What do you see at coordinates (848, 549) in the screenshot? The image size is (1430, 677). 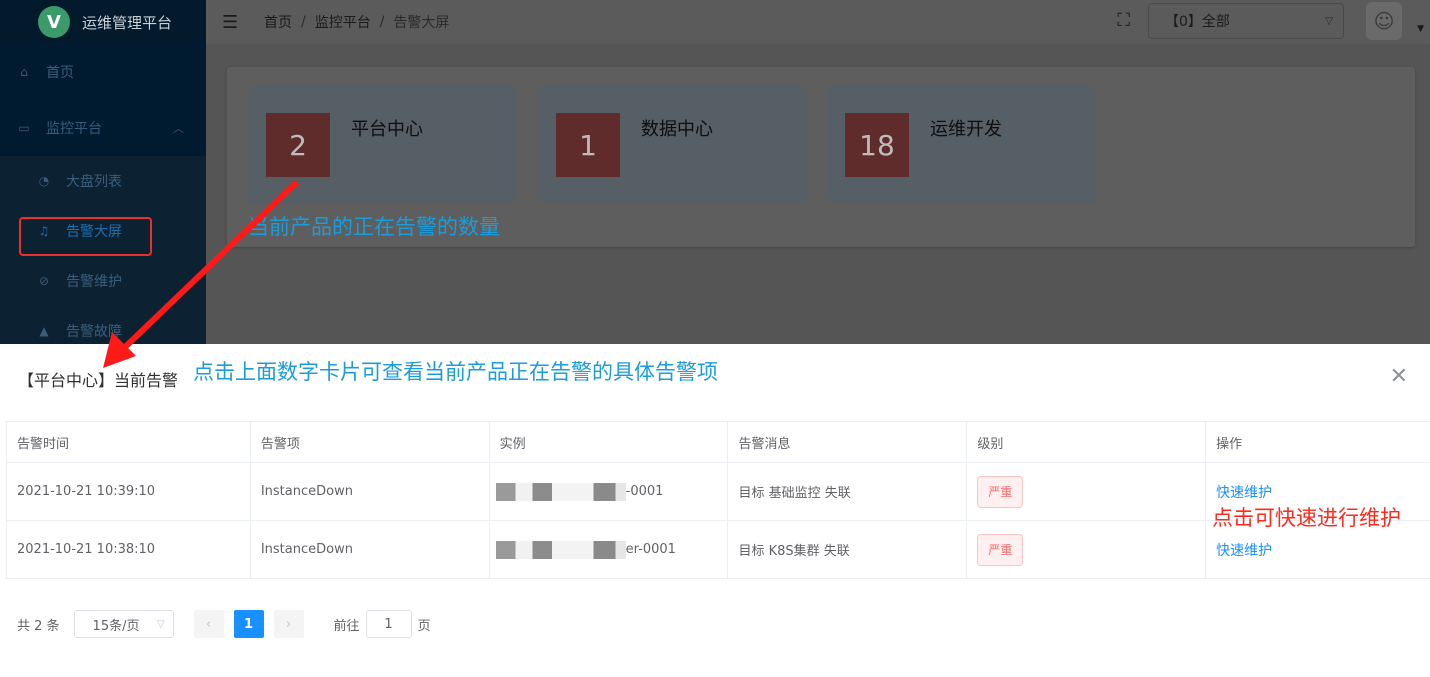 I see `alert-message: 目标 K8S集群 失联` at bounding box center [848, 549].